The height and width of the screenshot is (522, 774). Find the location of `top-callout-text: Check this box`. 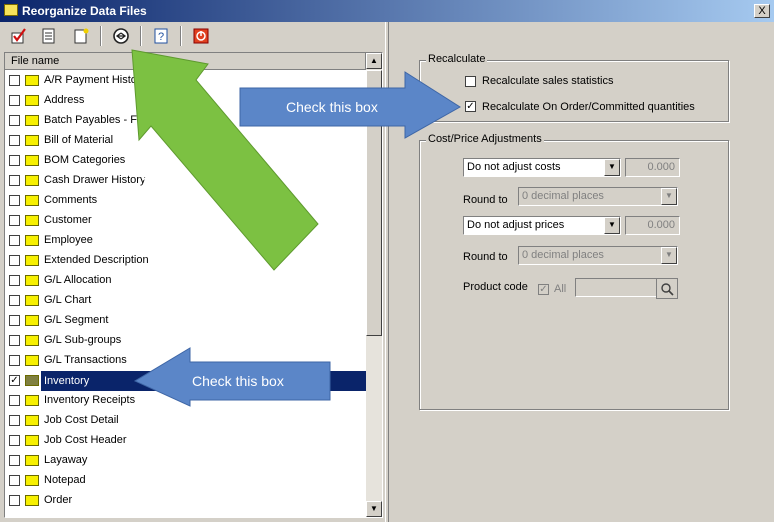

top-callout-text: Check this box is located at coordinates (332, 107).